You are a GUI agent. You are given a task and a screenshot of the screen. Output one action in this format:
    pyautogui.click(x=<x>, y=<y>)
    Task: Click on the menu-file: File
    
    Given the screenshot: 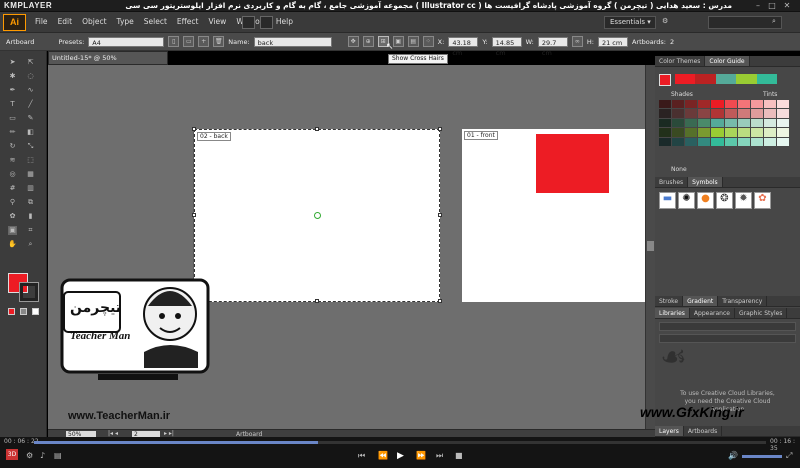 What is the action you would take?
    pyautogui.click(x=41, y=21)
    